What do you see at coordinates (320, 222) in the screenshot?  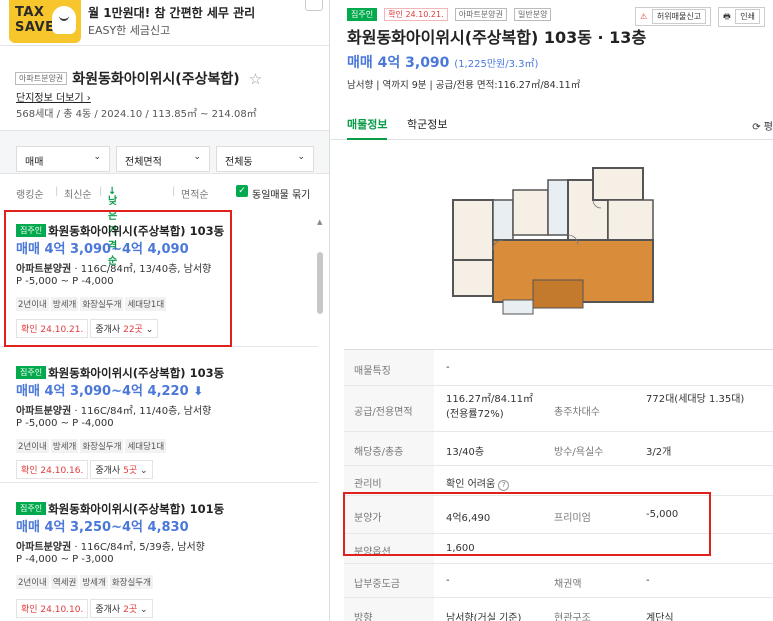 I see `scroll-up-icon: ▲` at bounding box center [320, 222].